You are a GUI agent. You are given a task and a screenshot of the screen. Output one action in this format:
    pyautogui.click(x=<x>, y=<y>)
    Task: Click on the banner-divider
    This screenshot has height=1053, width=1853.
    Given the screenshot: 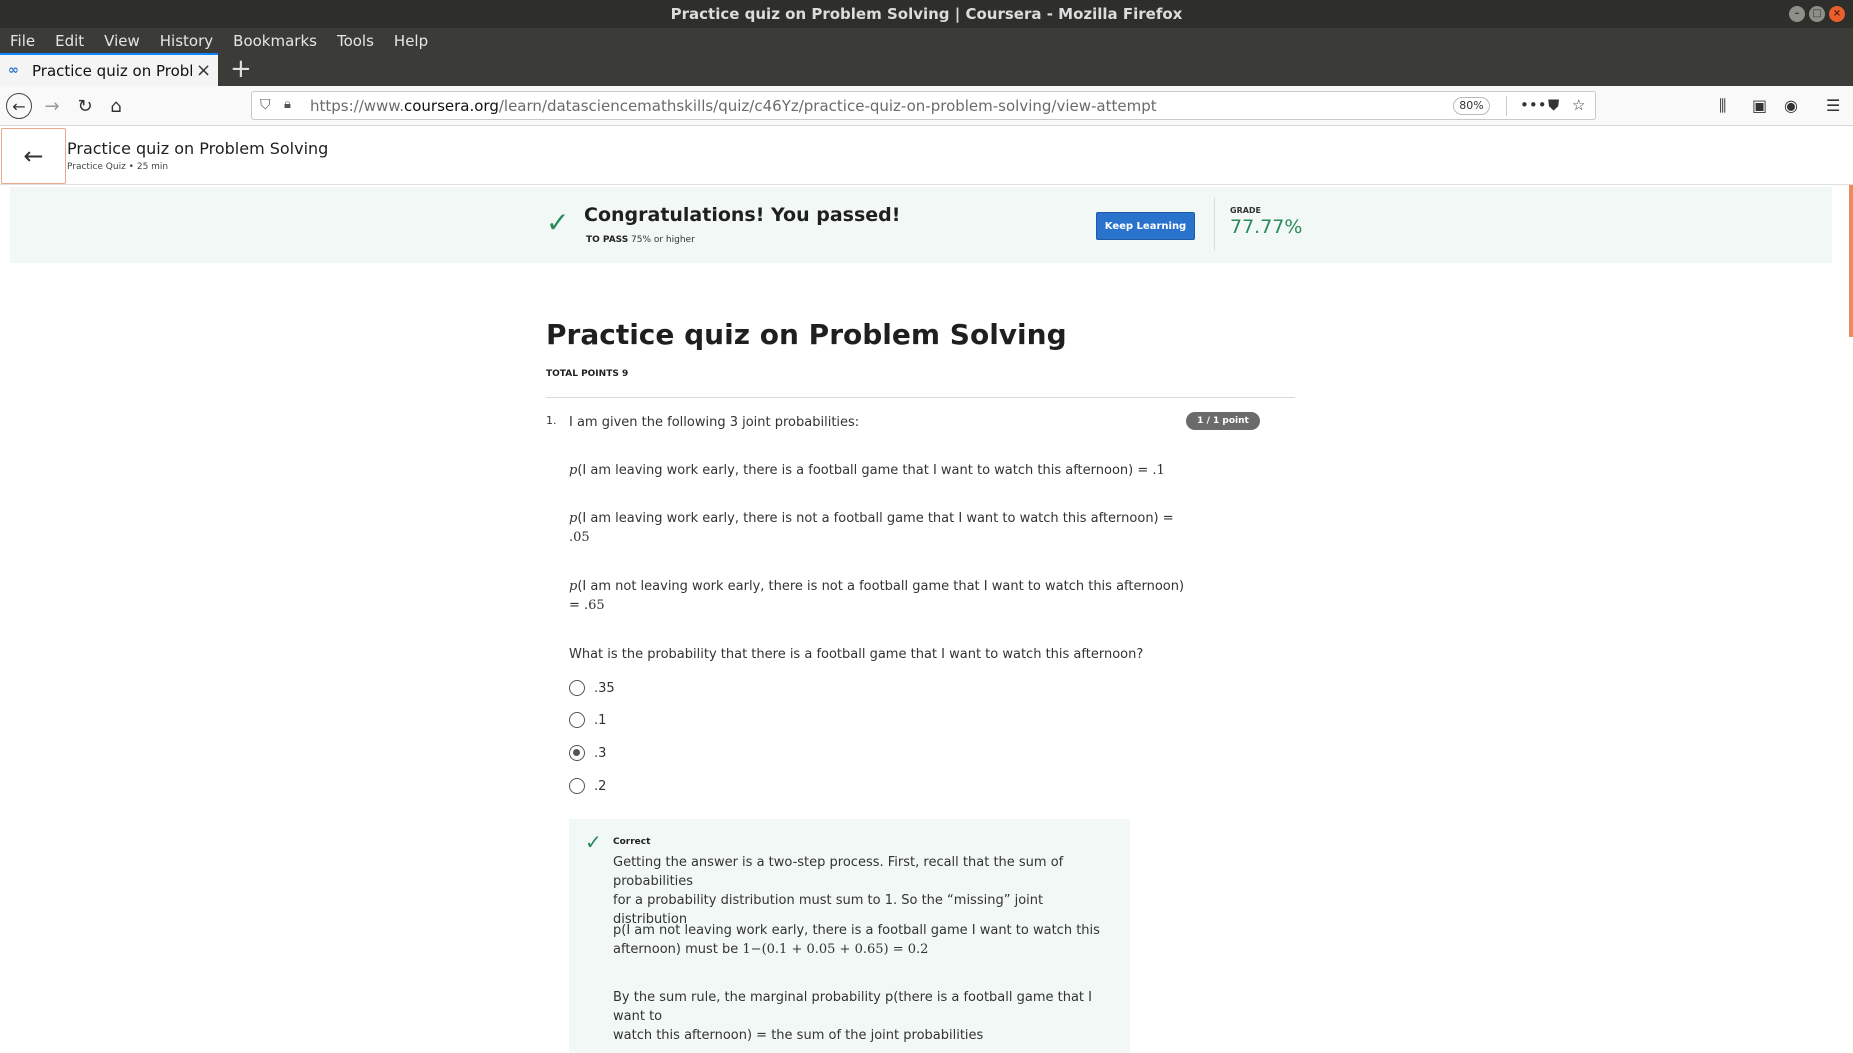 What is the action you would take?
    pyautogui.click(x=1214, y=224)
    